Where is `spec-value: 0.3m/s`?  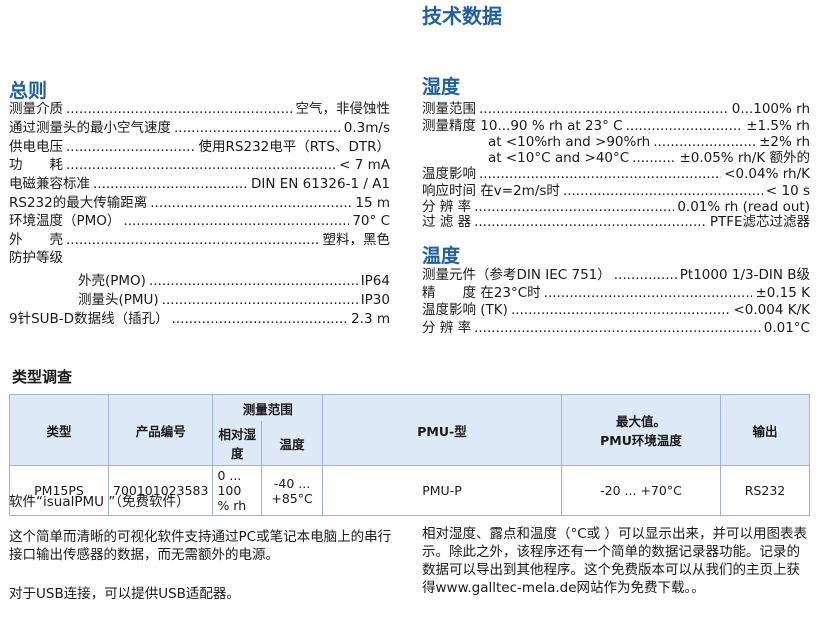
spec-value: 0.3m/s is located at coordinates (366, 128).